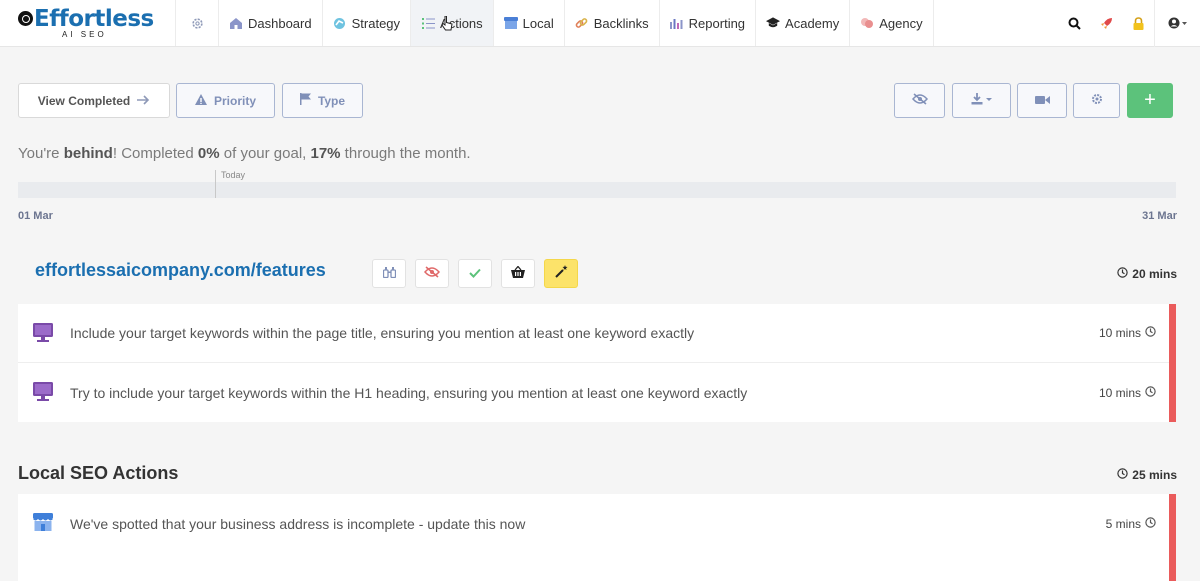 Image resolution: width=1200 pixels, height=581 pixels. I want to click on mouse-cursor-icon, so click(447, 23).